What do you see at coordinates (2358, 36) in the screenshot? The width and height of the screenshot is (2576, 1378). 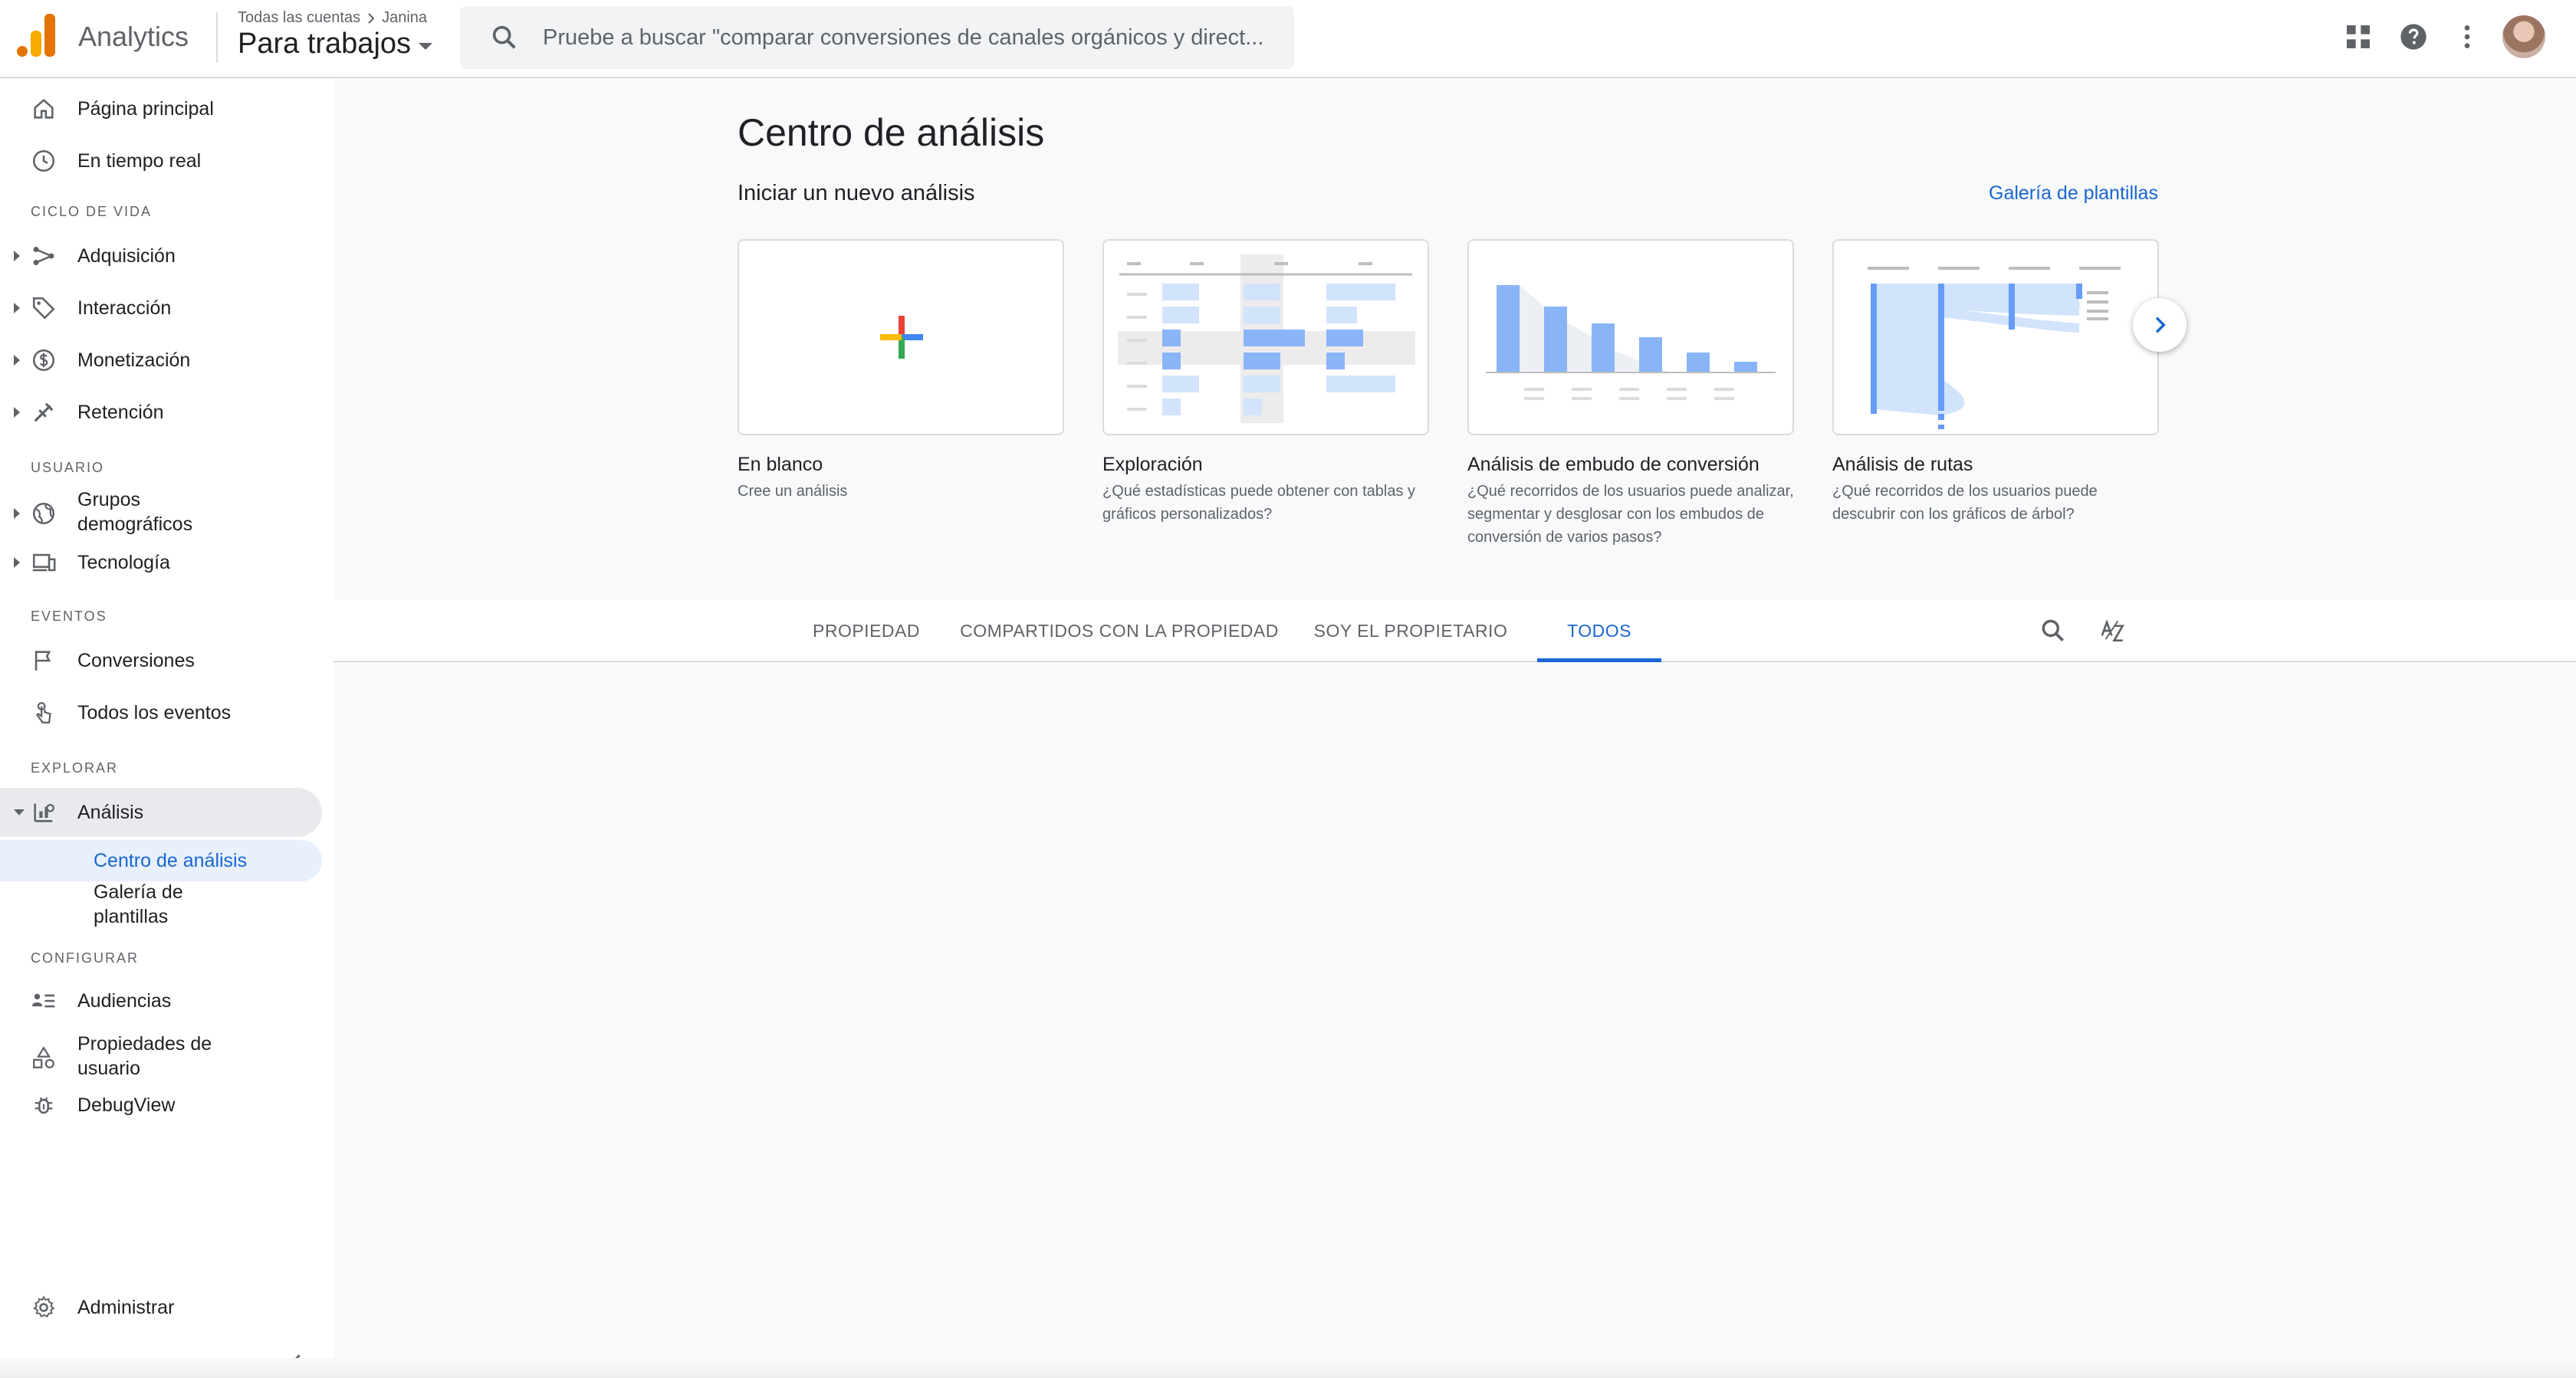 I see `apps-grid-icon` at bounding box center [2358, 36].